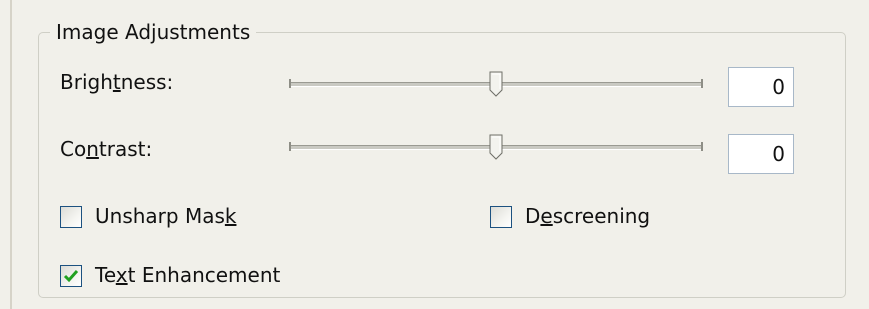  Describe the element at coordinates (496, 147) in the screenshot. I see `contrast-slider-thumb` at that location.